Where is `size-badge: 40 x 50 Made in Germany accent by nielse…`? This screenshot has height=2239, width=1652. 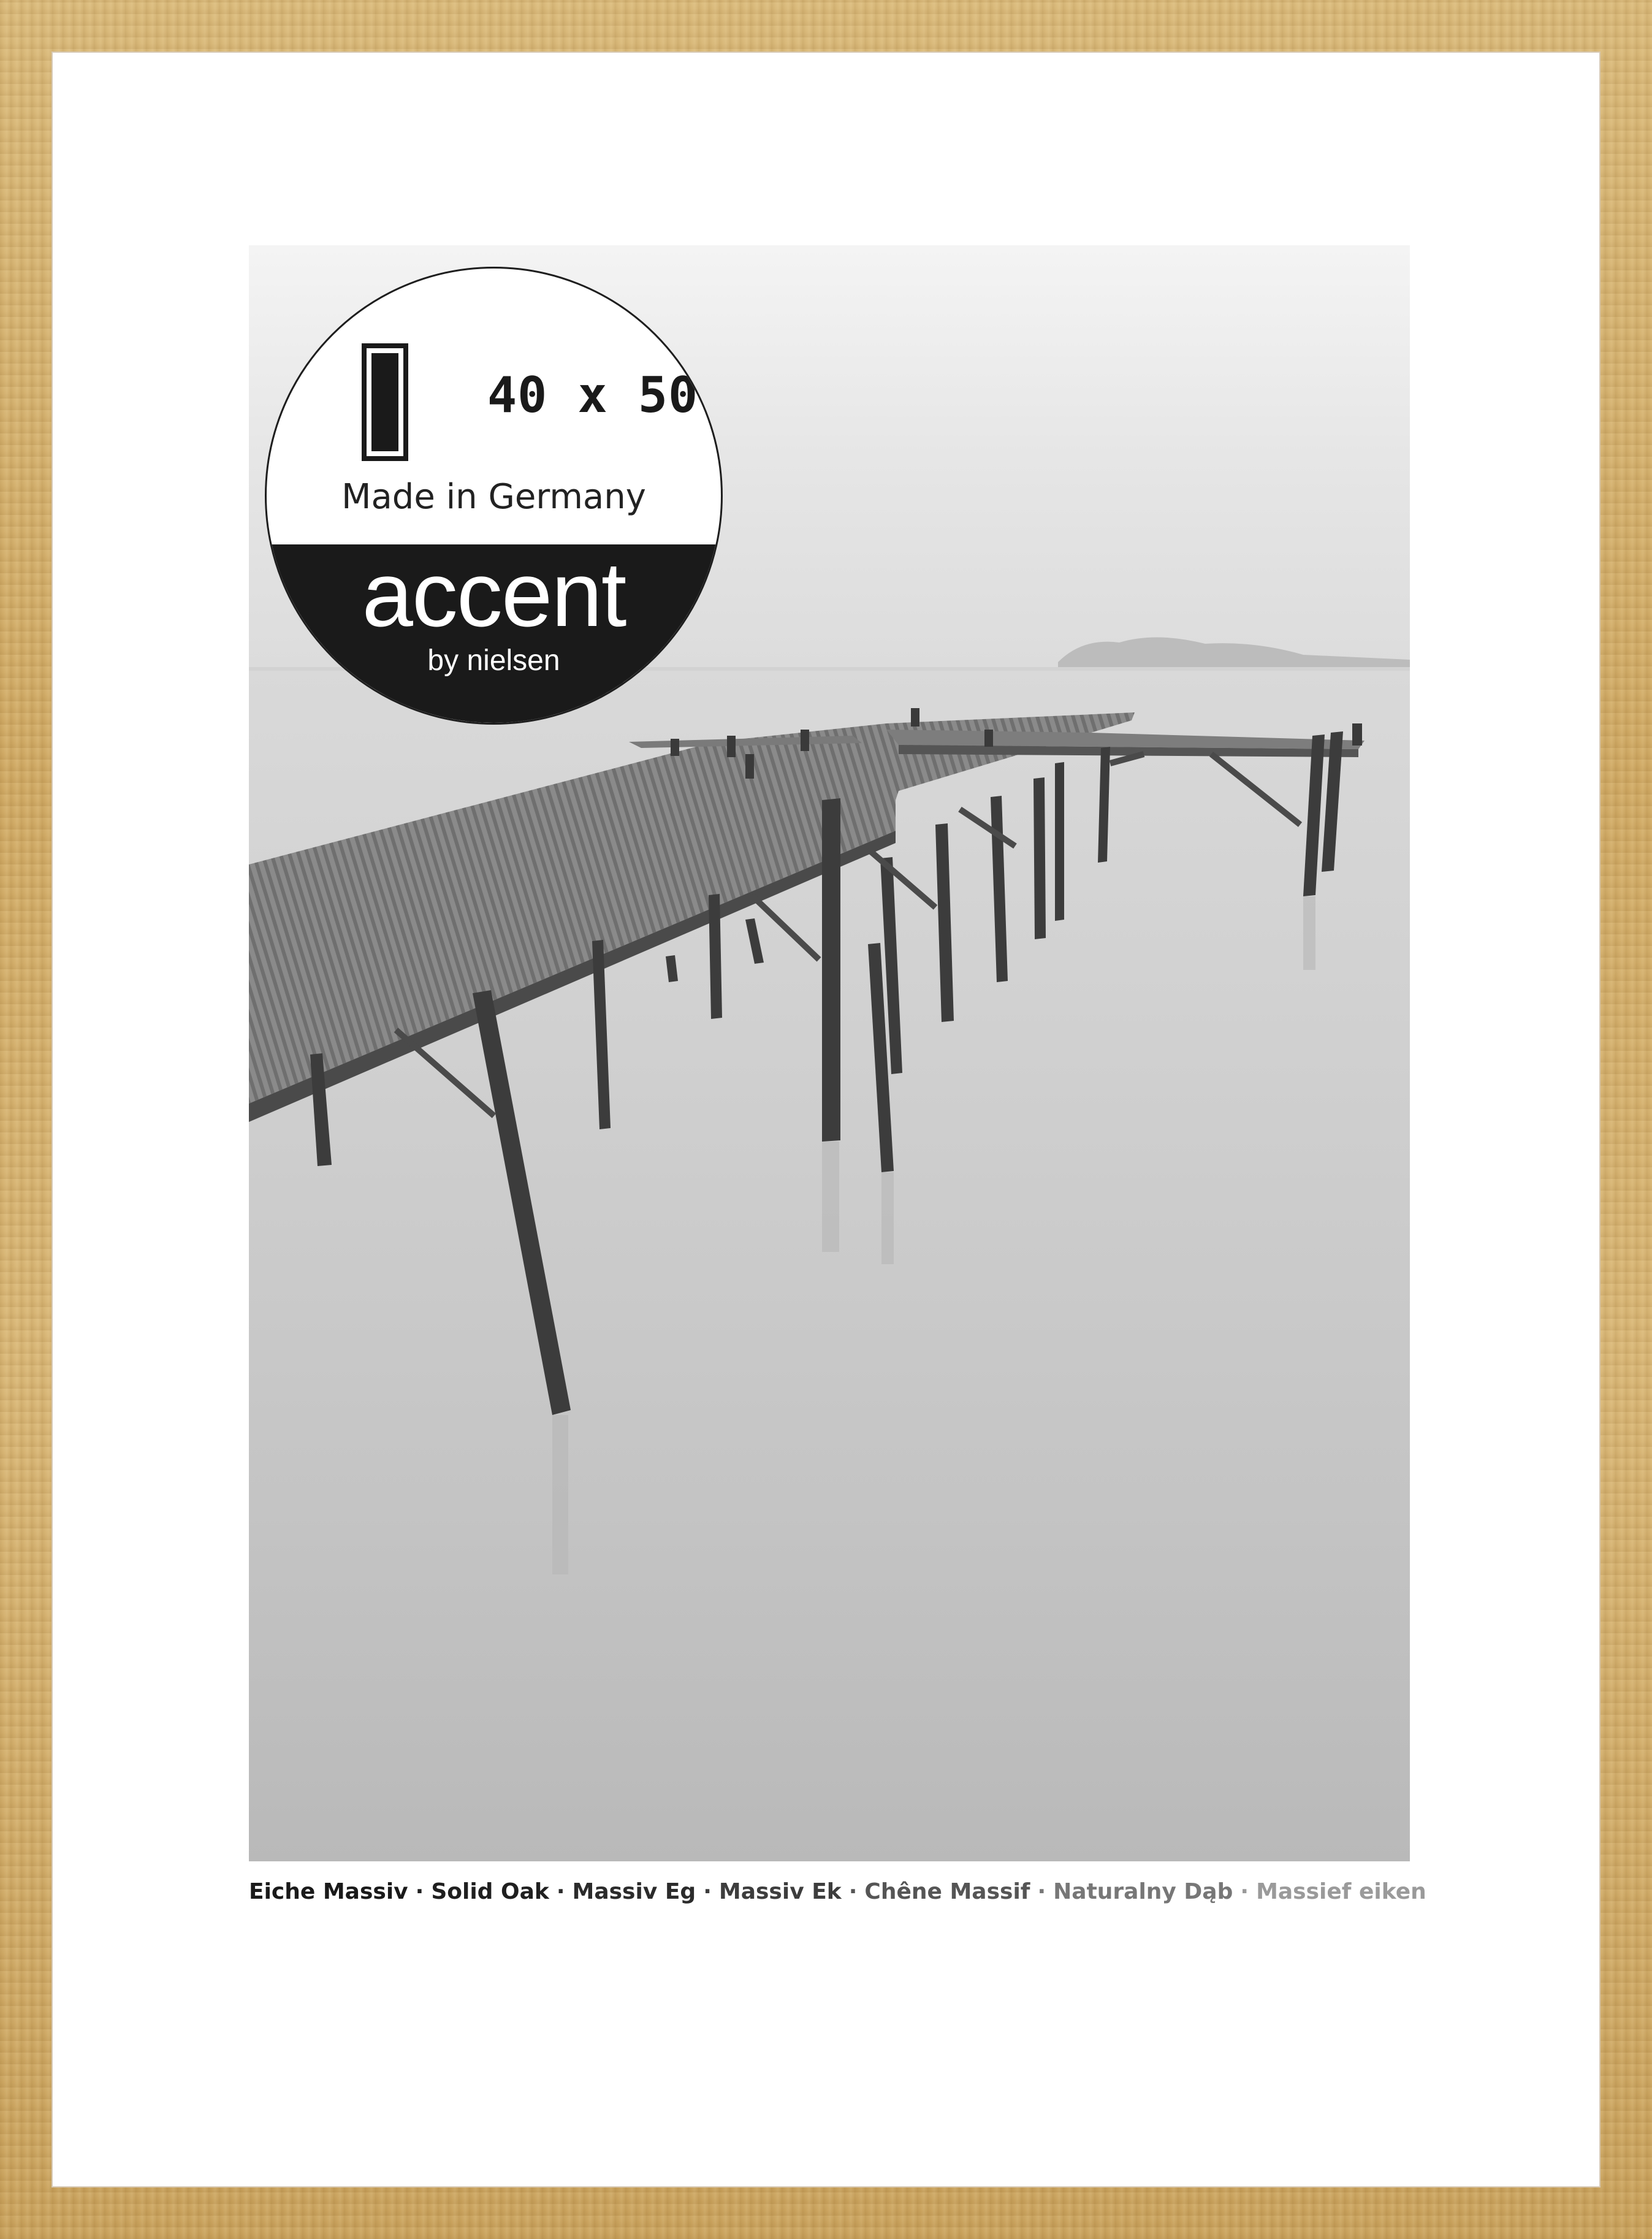 size-badge: 40 x 50 Made in Germany accent by nielse… is located at coordinates (494, 496).